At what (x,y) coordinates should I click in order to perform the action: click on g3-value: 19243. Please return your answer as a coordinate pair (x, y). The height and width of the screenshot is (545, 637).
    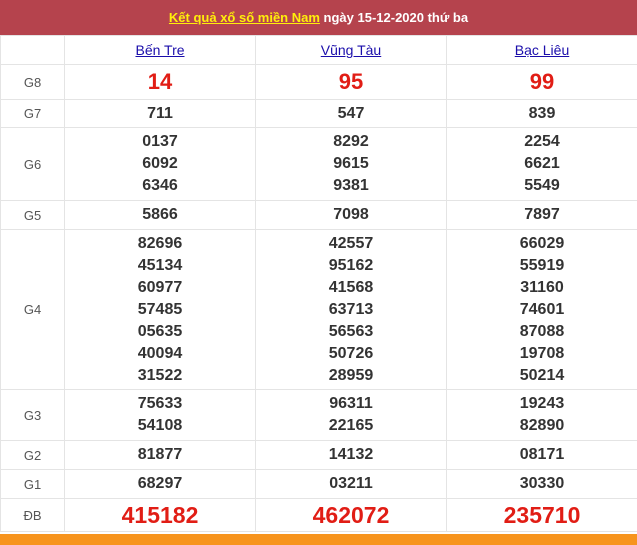
    Looking at the image, I should click on (542, 403).